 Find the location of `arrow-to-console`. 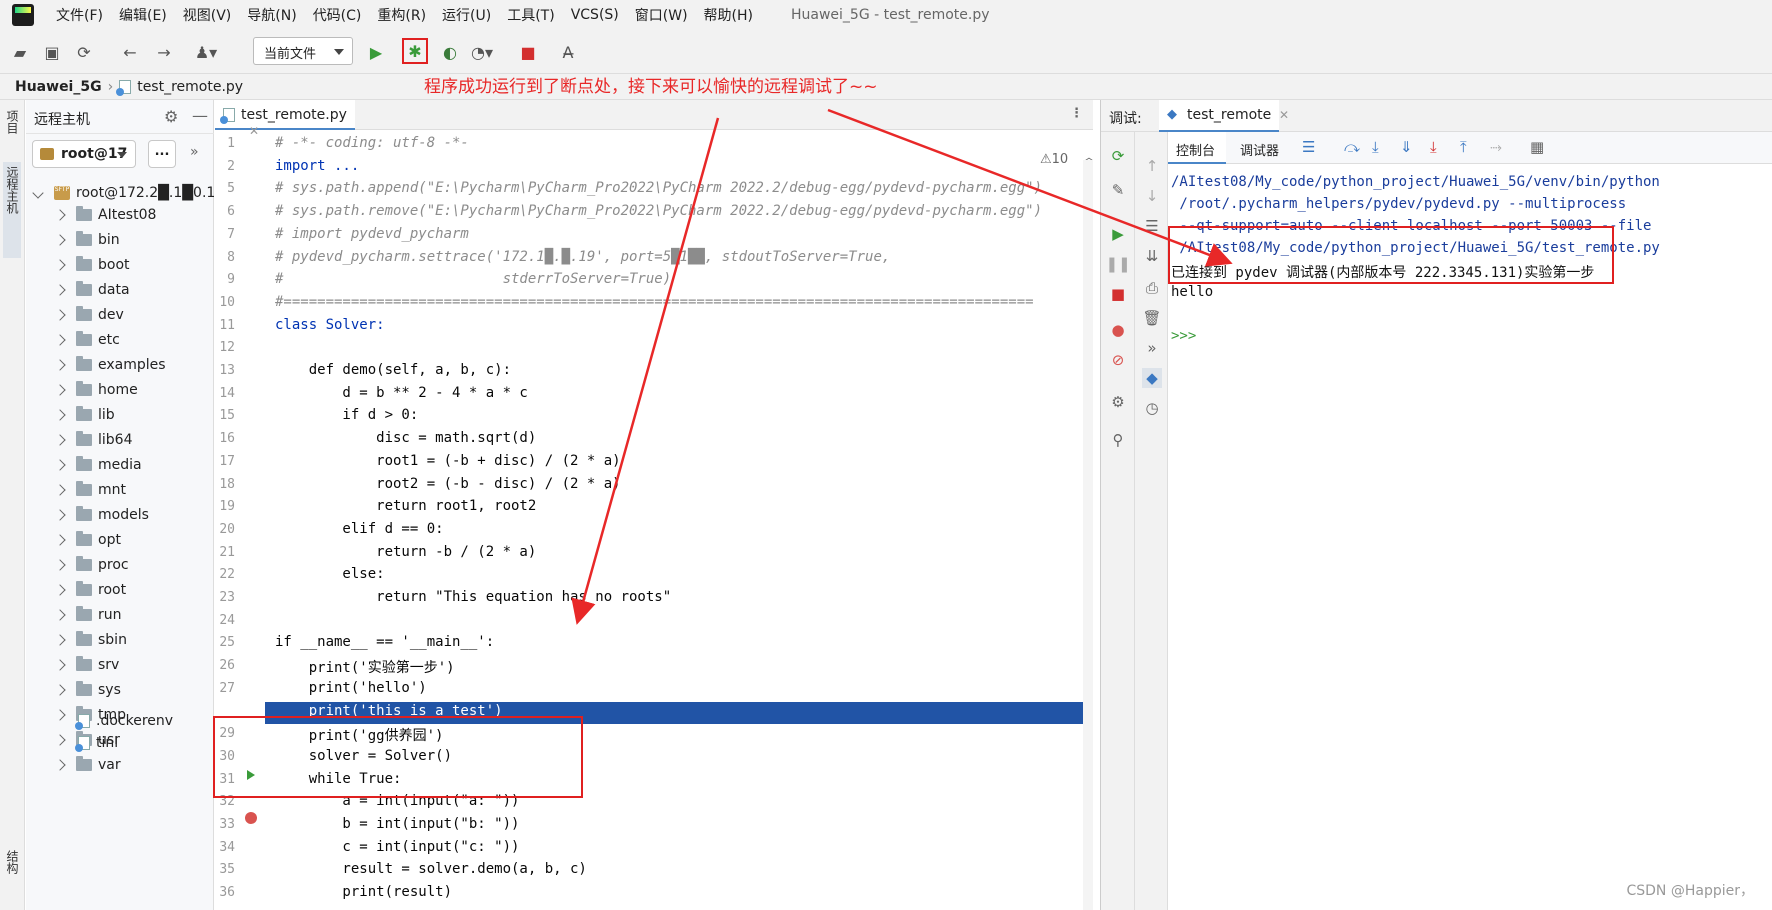

arrow-to-console is located at coordinates (1030, 187).